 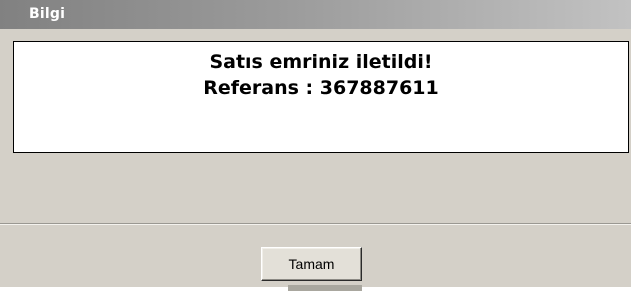 What do you see at coordinates (321, 88) in the screenshot?
I see `reference-text: Referans : 367887611` at bounding box center [321, 88].